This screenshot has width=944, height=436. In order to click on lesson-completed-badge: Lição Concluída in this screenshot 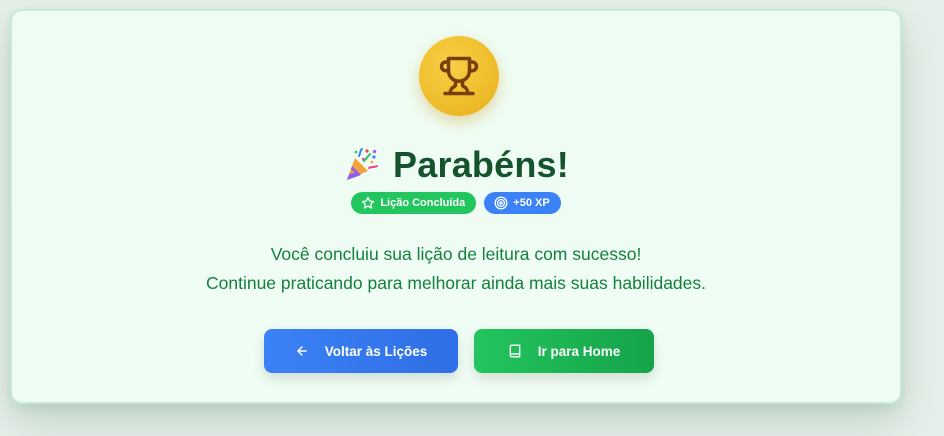, I will do `click(414, 203)`.